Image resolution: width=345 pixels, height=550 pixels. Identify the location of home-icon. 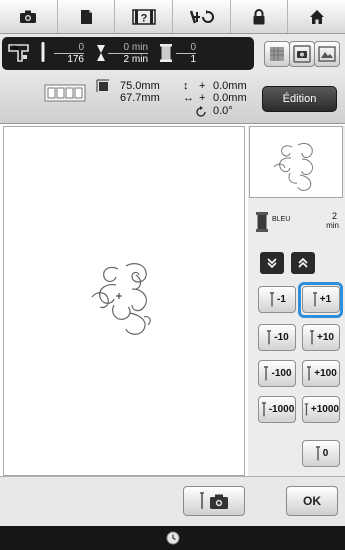
(316, 16).